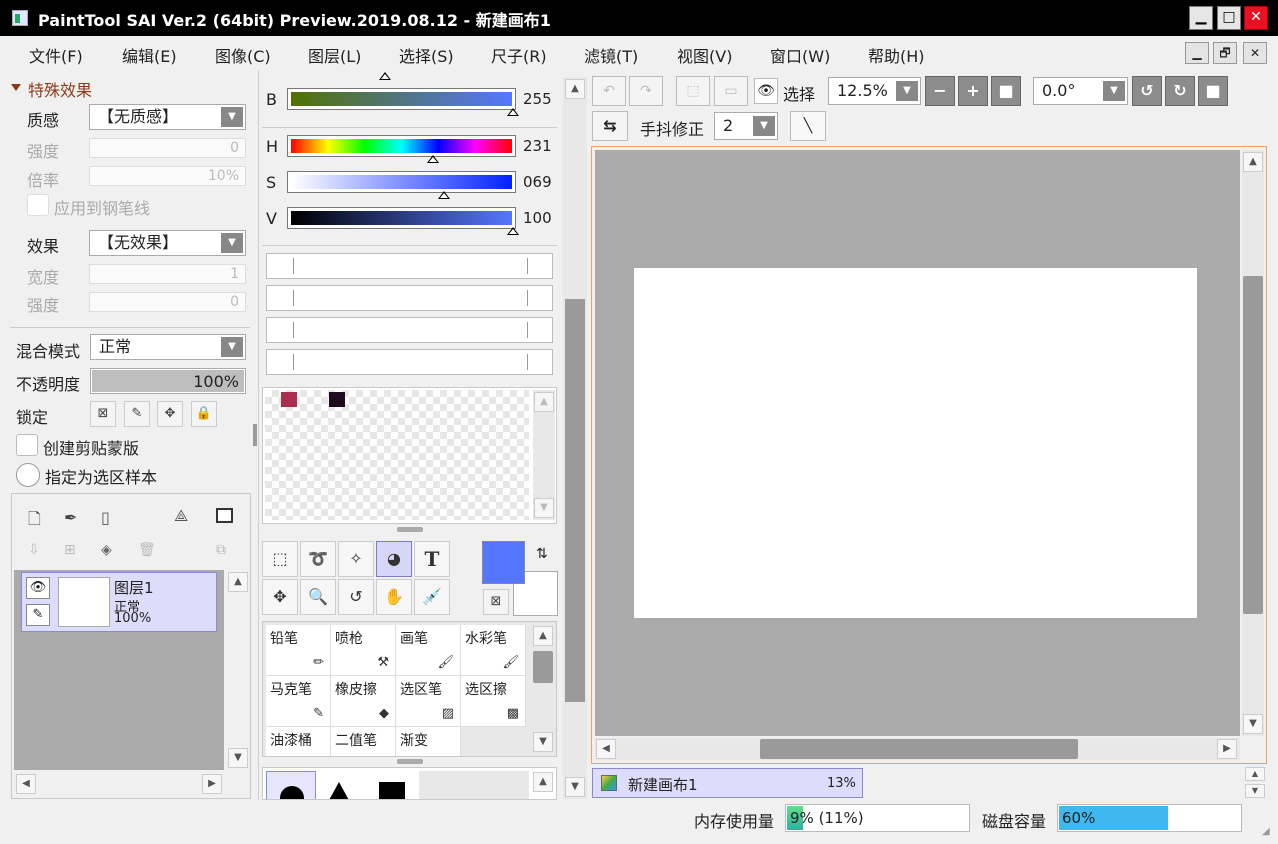 This screenshot has height=844, width=1278. I want to click on canvas-tab: 新建画布1 13%, so click(727, 783).